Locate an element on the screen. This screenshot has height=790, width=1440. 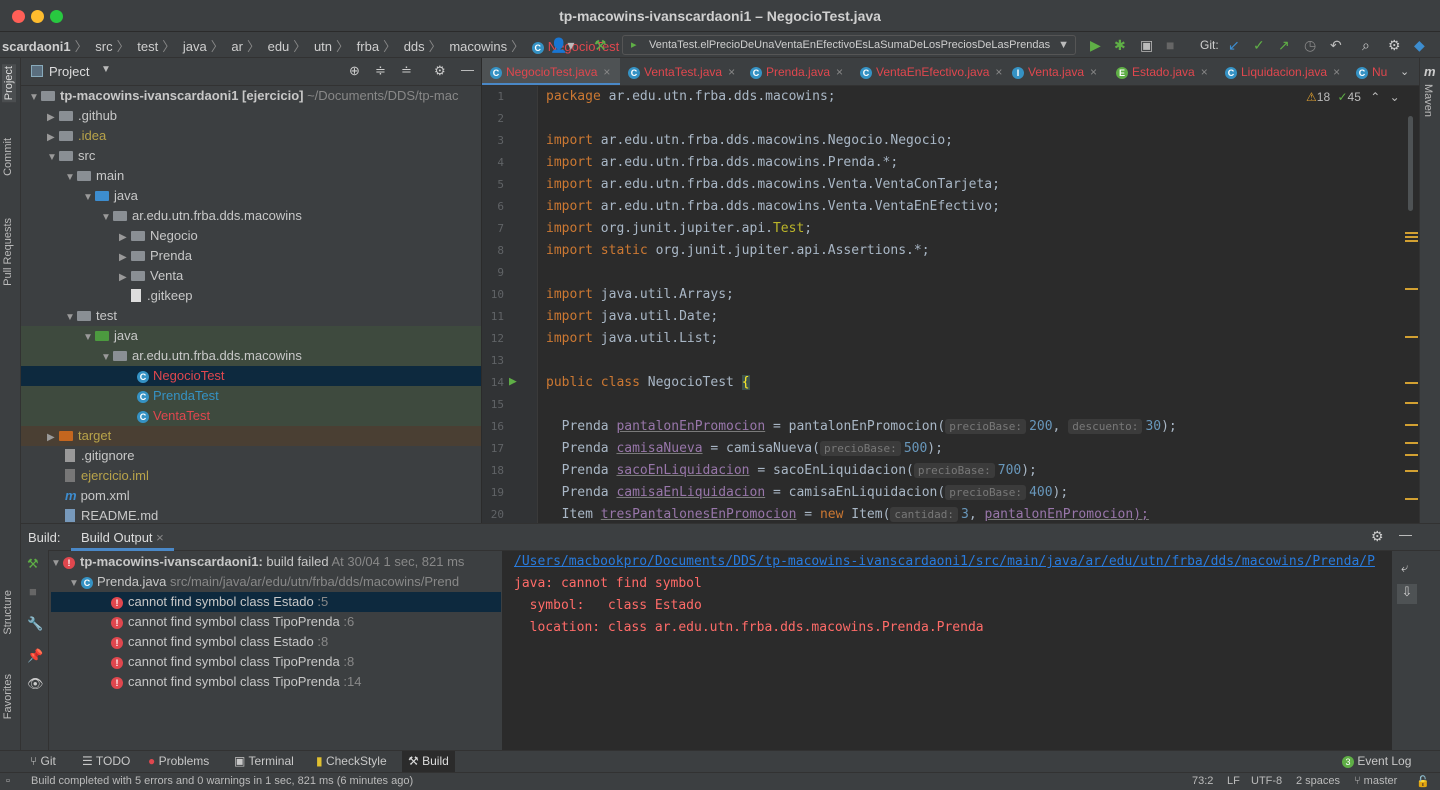
rollback-icon: ↶ is located at coordinates (1336, 45).